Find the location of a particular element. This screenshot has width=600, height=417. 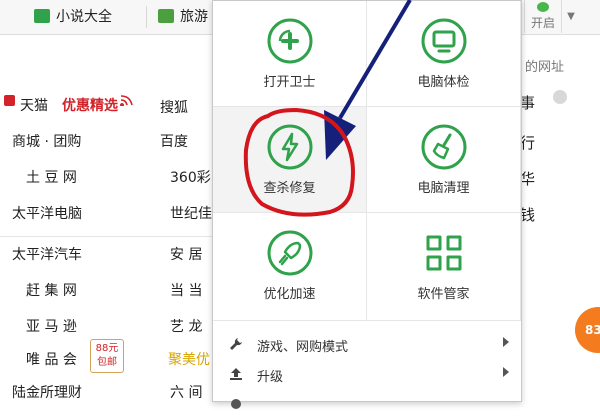

tab-separator is located at coordinates (146, 17).